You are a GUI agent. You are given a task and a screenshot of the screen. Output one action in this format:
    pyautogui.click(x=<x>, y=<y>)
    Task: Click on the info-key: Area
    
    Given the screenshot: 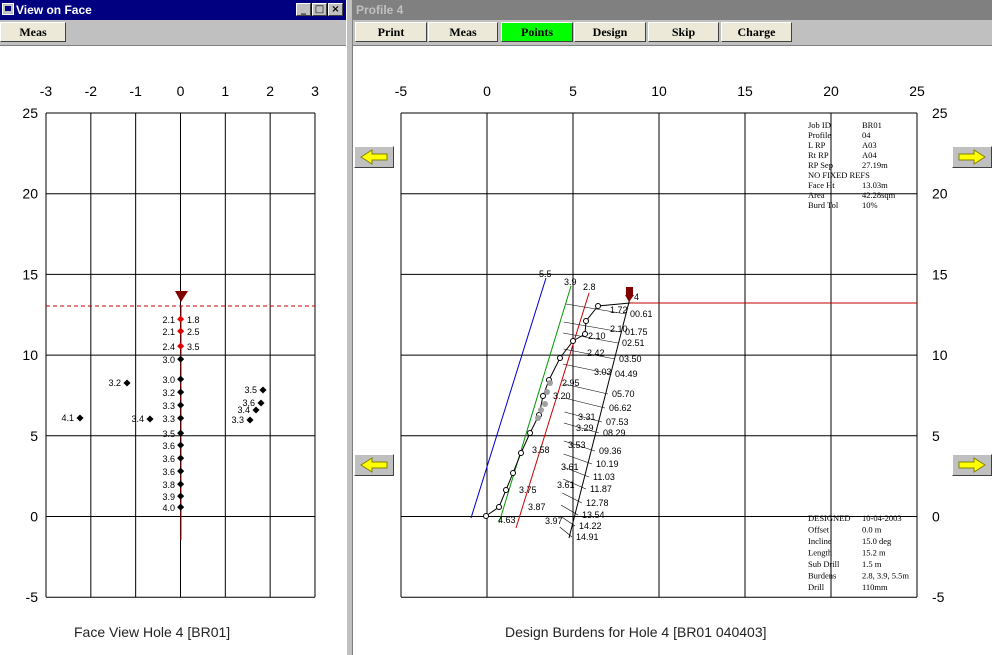 What is the action you would take?
    pyautogui.click(x=816, y=195)
    